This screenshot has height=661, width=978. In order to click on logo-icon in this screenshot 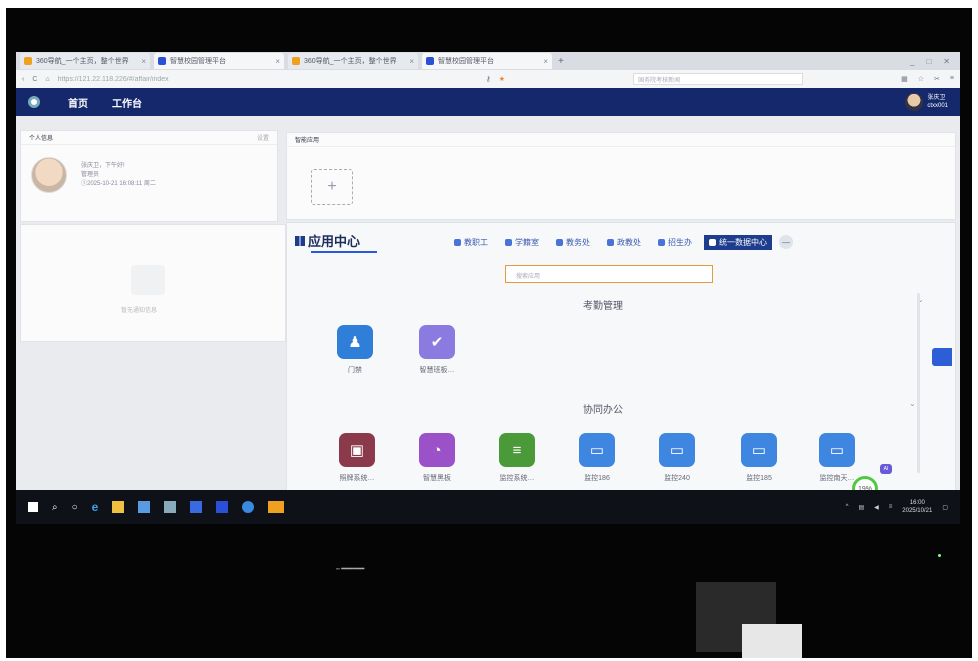, I will do `click(34, 102)`.